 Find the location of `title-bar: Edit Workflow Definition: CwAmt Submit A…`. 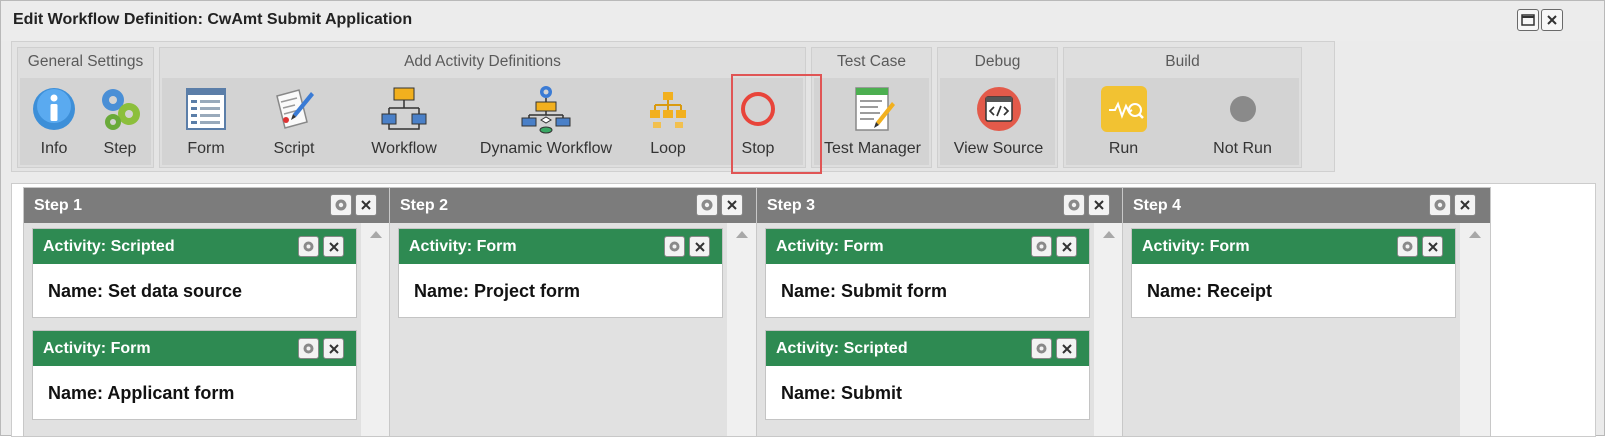

title-bar: Edit Workflow Definition: CwAmt Submit A… is located at coordinates (802, 21).